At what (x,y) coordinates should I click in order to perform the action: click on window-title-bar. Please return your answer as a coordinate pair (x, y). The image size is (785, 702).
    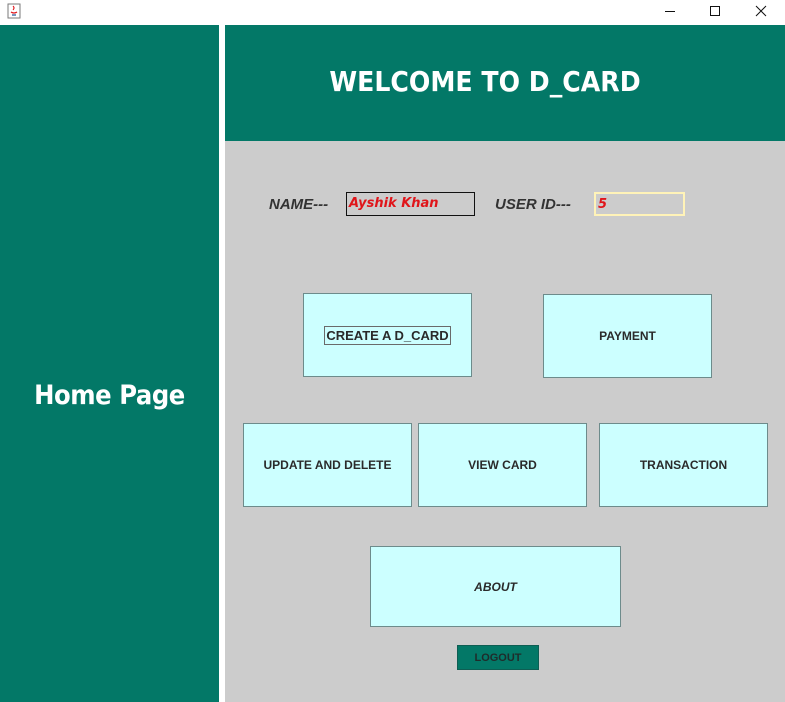
    Looking at the image, I should click on (392, 12).